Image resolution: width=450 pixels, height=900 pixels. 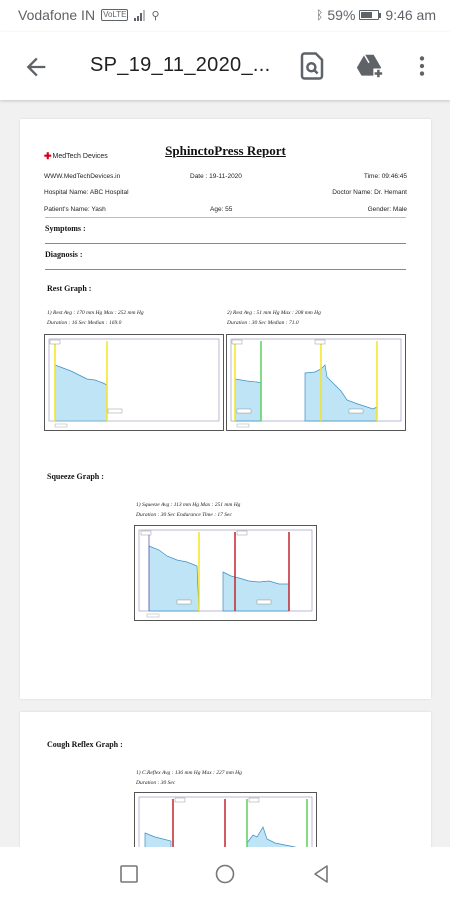 What do you see at coordinates (274, 313) in the screenshot?
I see `rest2-summary: 2) Rest Avg : 51 mm Hg Max : 208 mm Hg` at bounding box center [274, 313].